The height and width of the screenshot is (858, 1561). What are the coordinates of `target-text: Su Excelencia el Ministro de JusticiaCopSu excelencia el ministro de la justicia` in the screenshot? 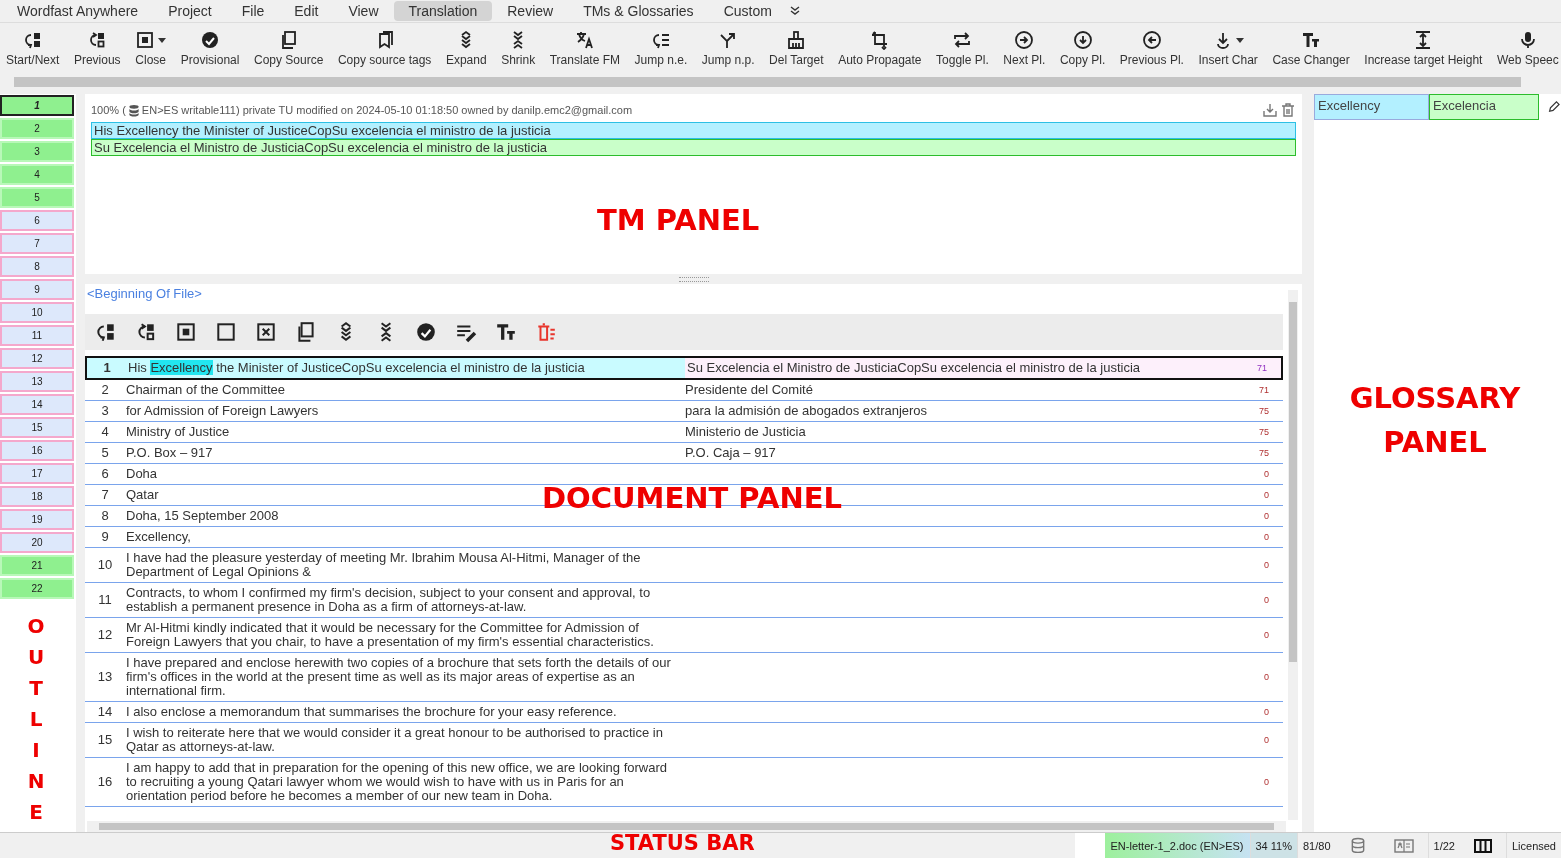 It's located at (963, 368).